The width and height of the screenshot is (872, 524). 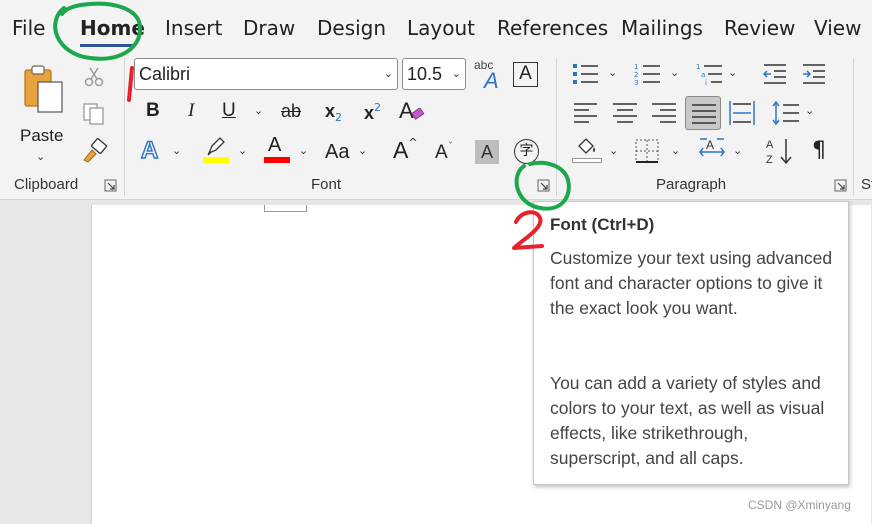 I want to click on tab-view: View, so click(x=837, y=28).